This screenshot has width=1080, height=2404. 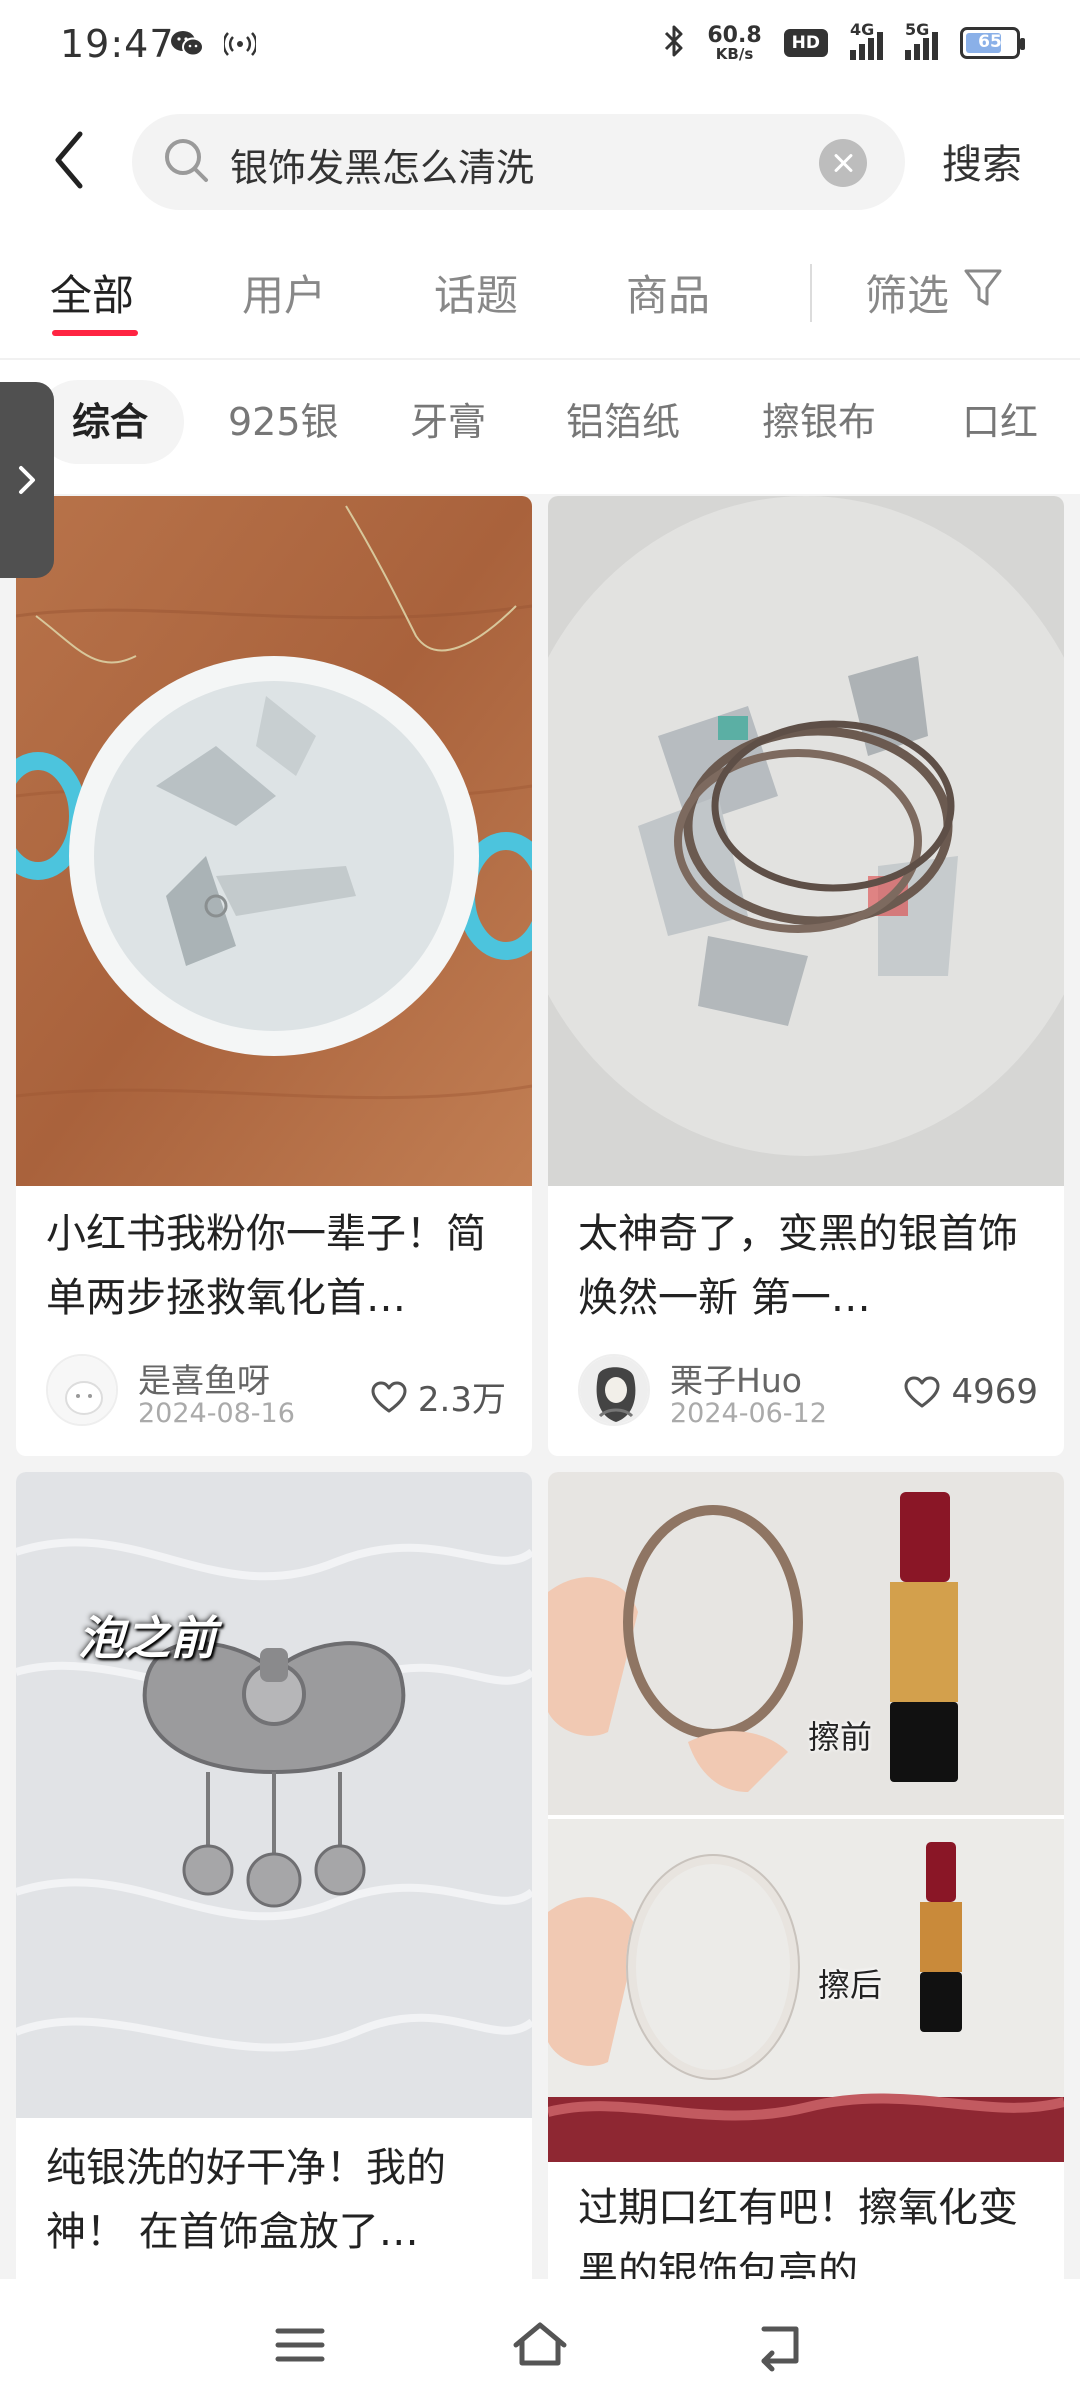 What do you see at coordinates (95, 333) in the screenshot?
I see `active-tab-indicator` at bounding box center [95, 333].